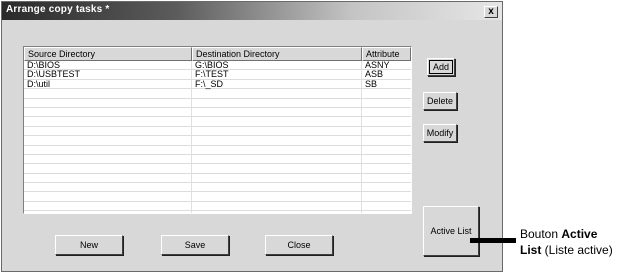 The width and height of the screenshot is (643, 276). Describe the element at coordinates (209, 83) in the screenshot. I see `cell-destination: F:\_SD` at that location.